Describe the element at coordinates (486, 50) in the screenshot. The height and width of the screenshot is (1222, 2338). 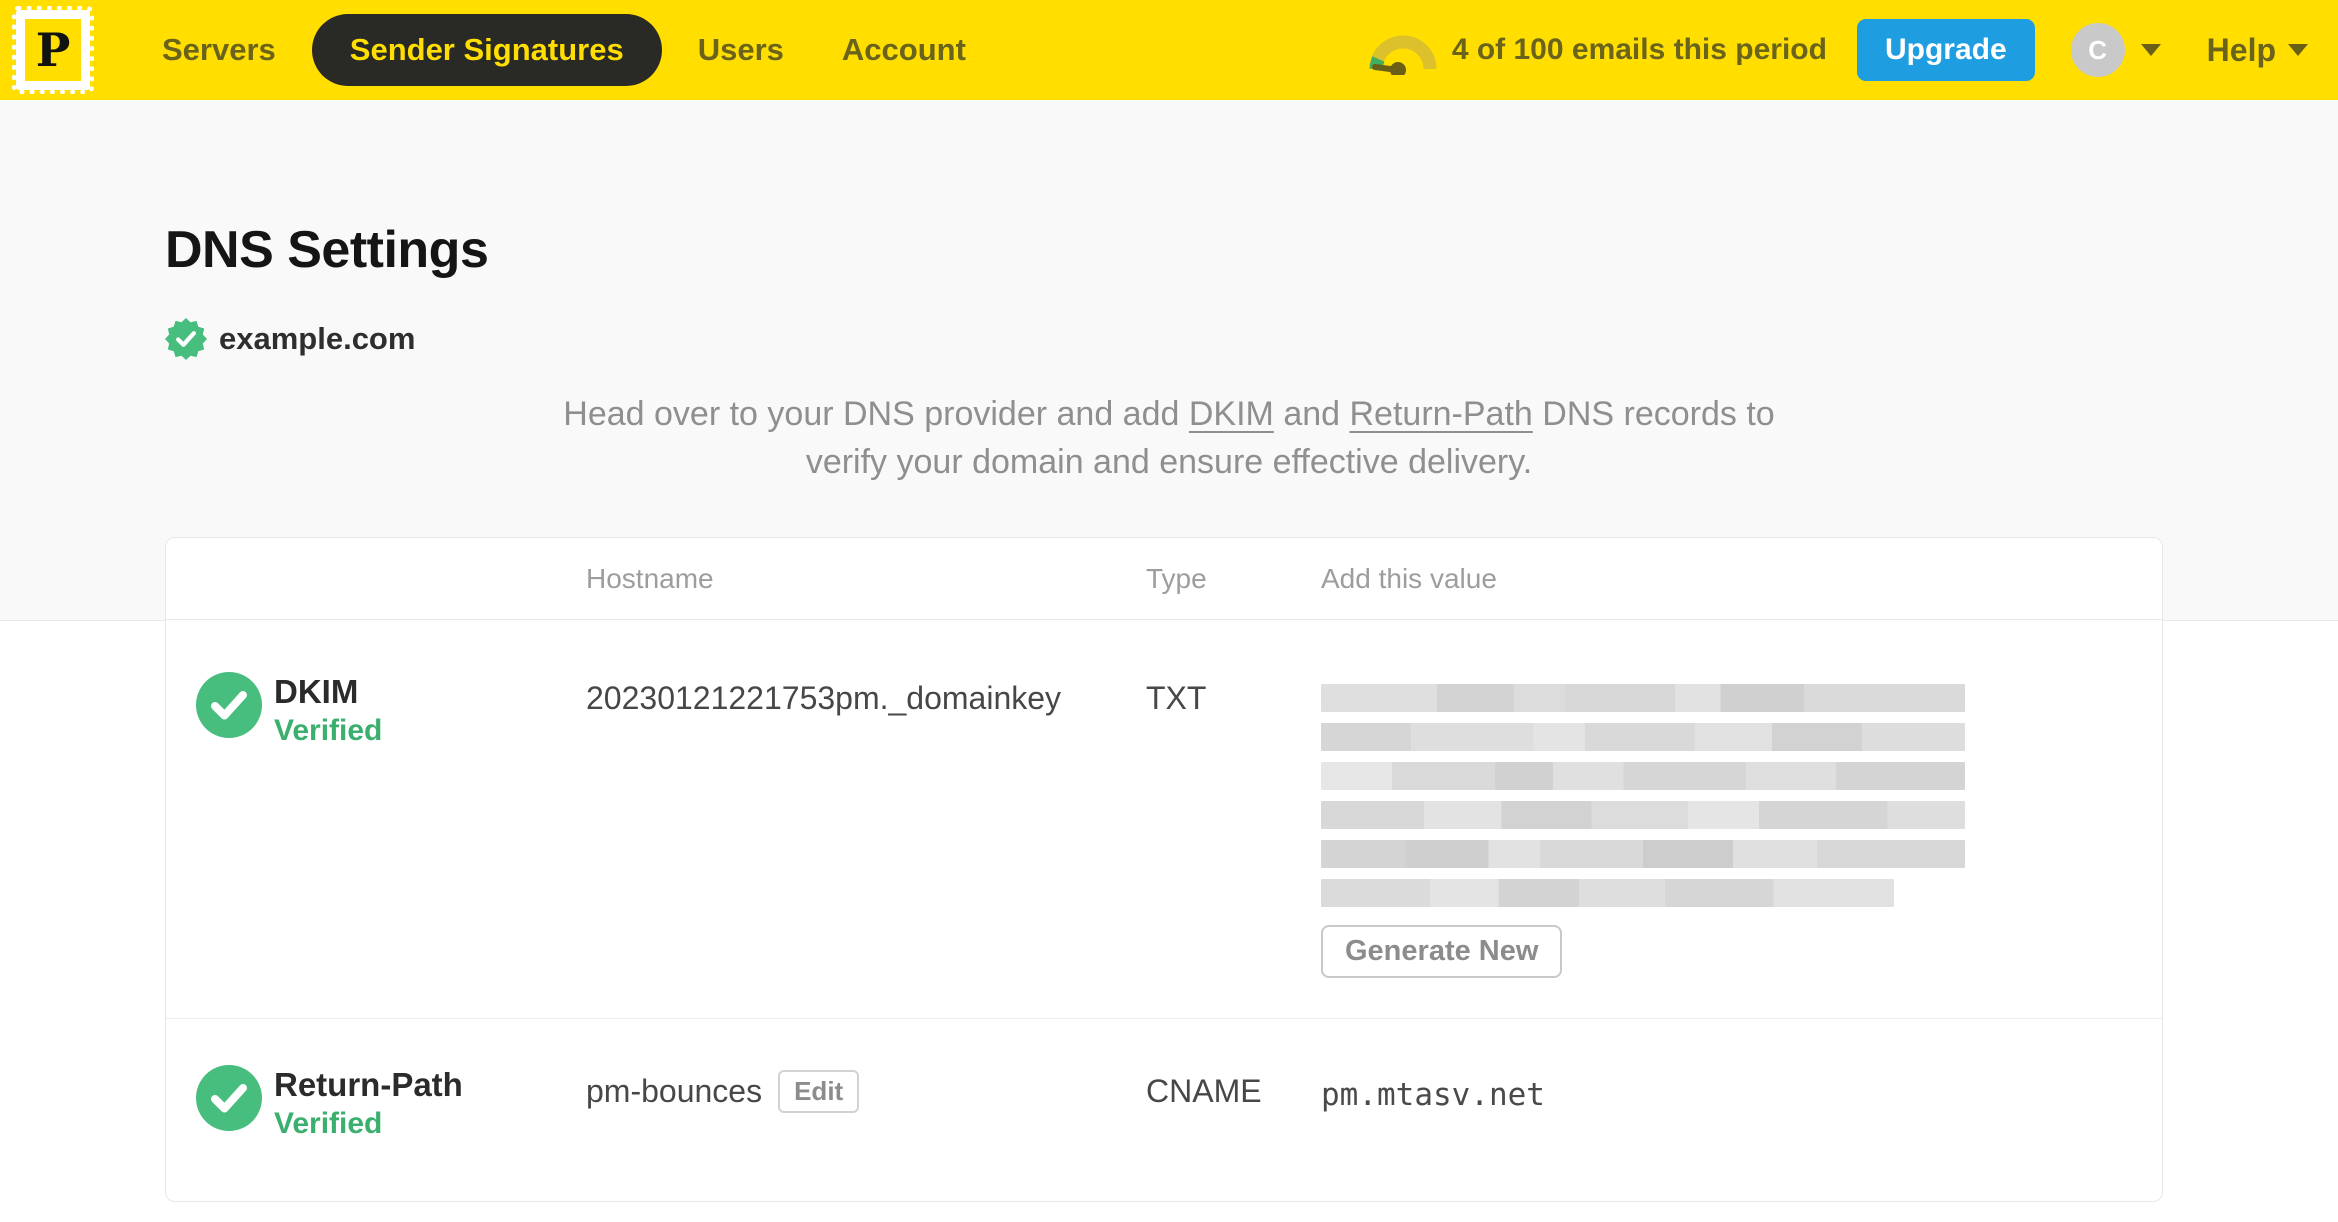
I see `nav-item-sender-signatures: Sender Signatures` at that location.